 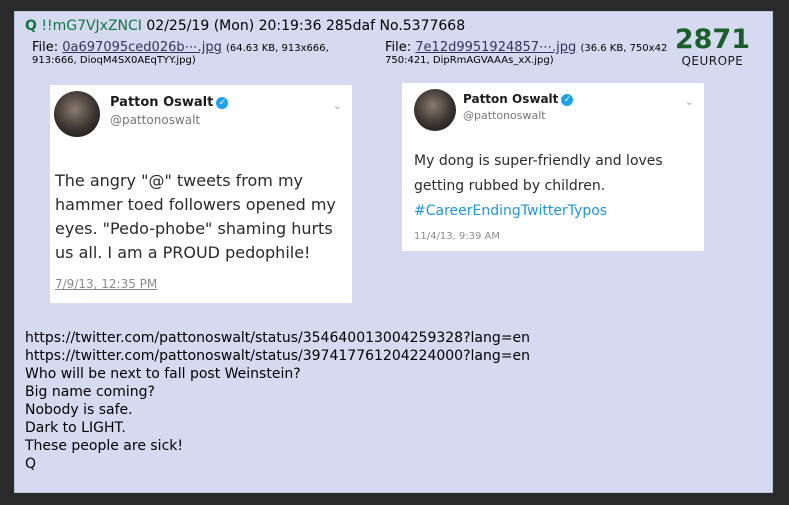 What do you see at coordinates (31, 464) in the screenshot?
I see `signature: Q` at bounding box center [31, 464].